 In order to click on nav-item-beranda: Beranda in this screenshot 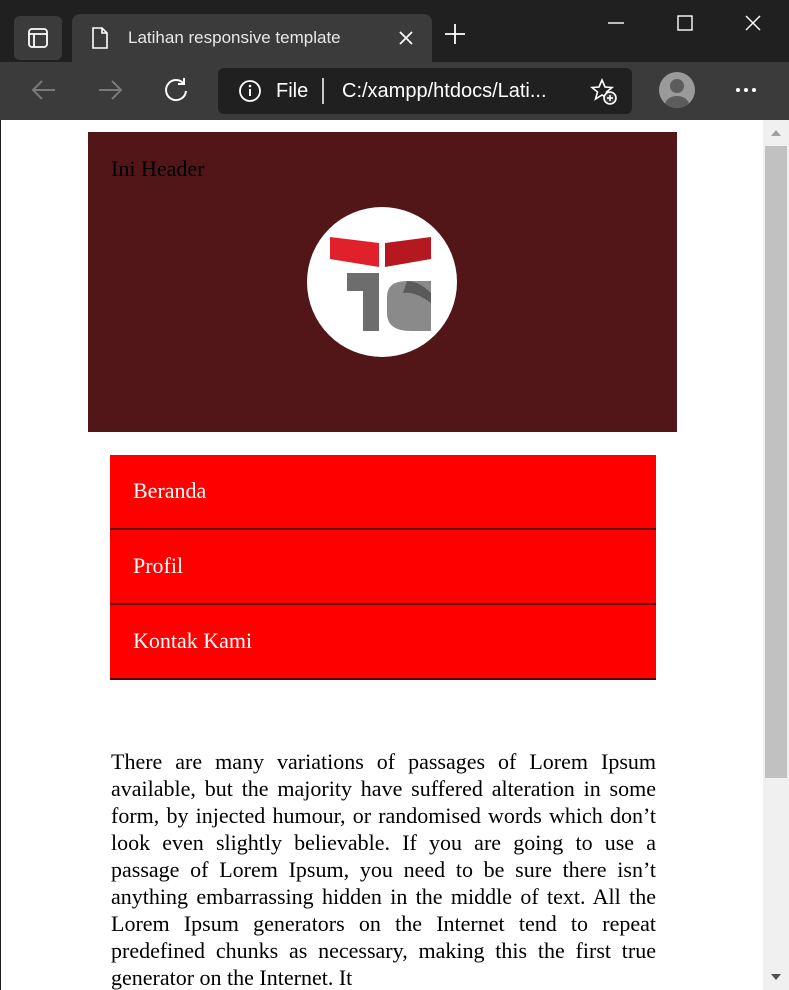, I will do `click(383, 492)`.